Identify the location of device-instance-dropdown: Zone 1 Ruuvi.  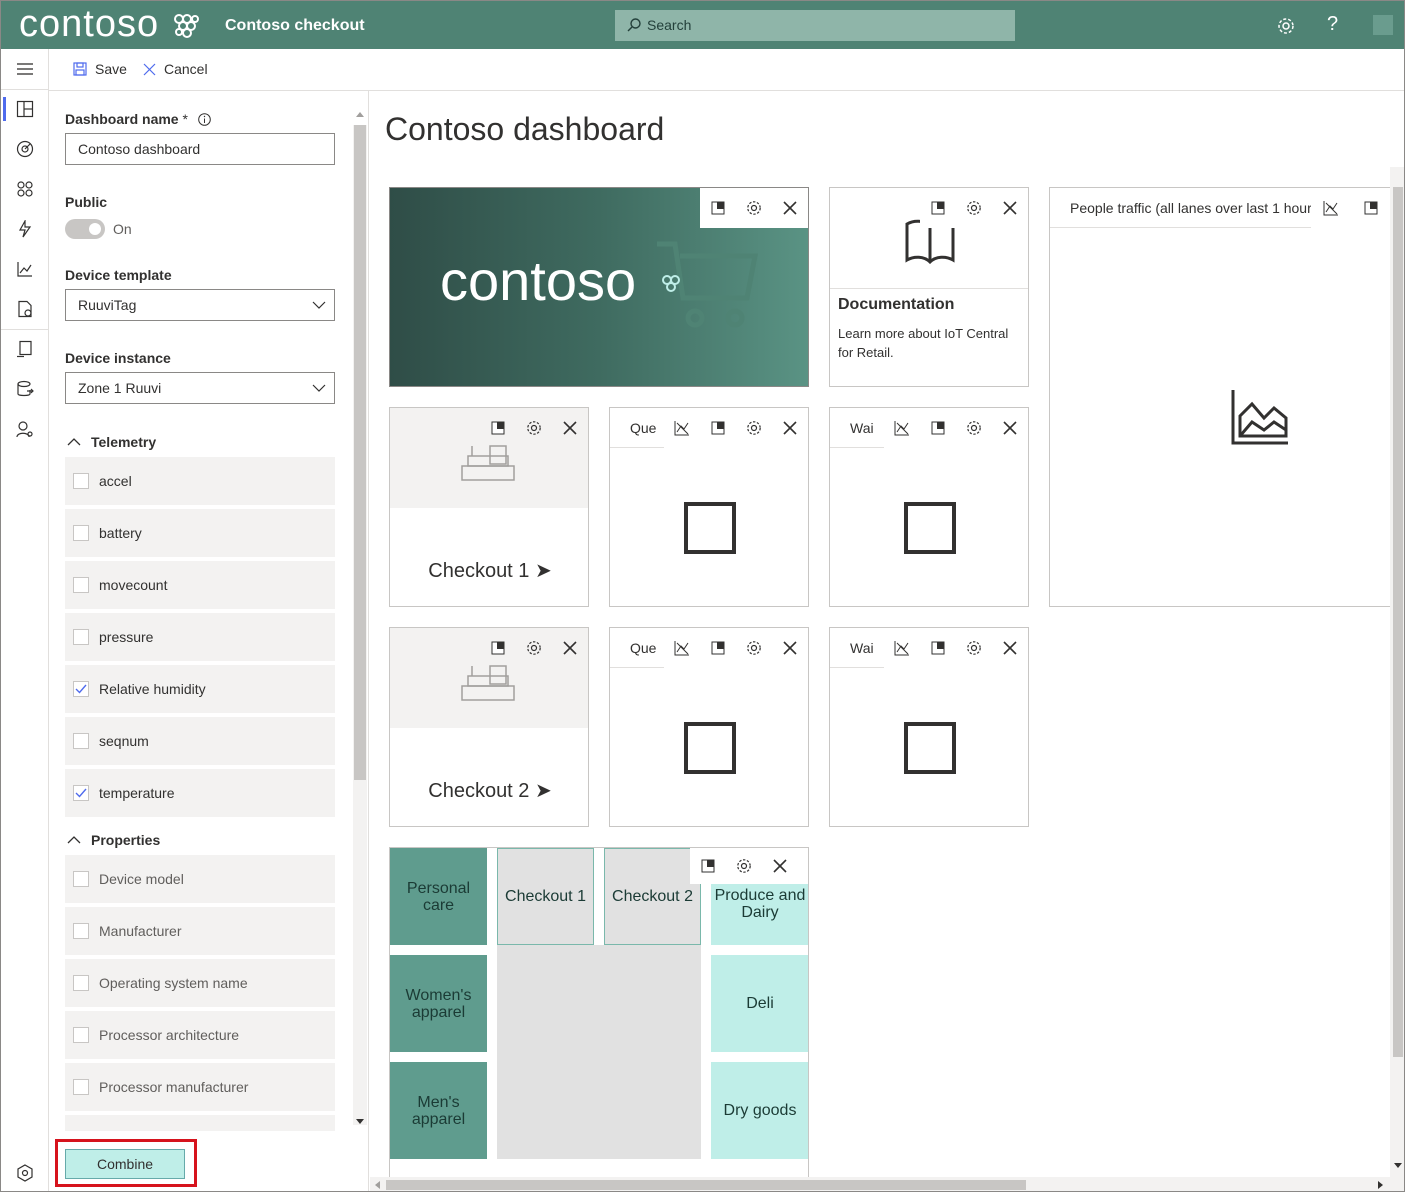
(200, 388).